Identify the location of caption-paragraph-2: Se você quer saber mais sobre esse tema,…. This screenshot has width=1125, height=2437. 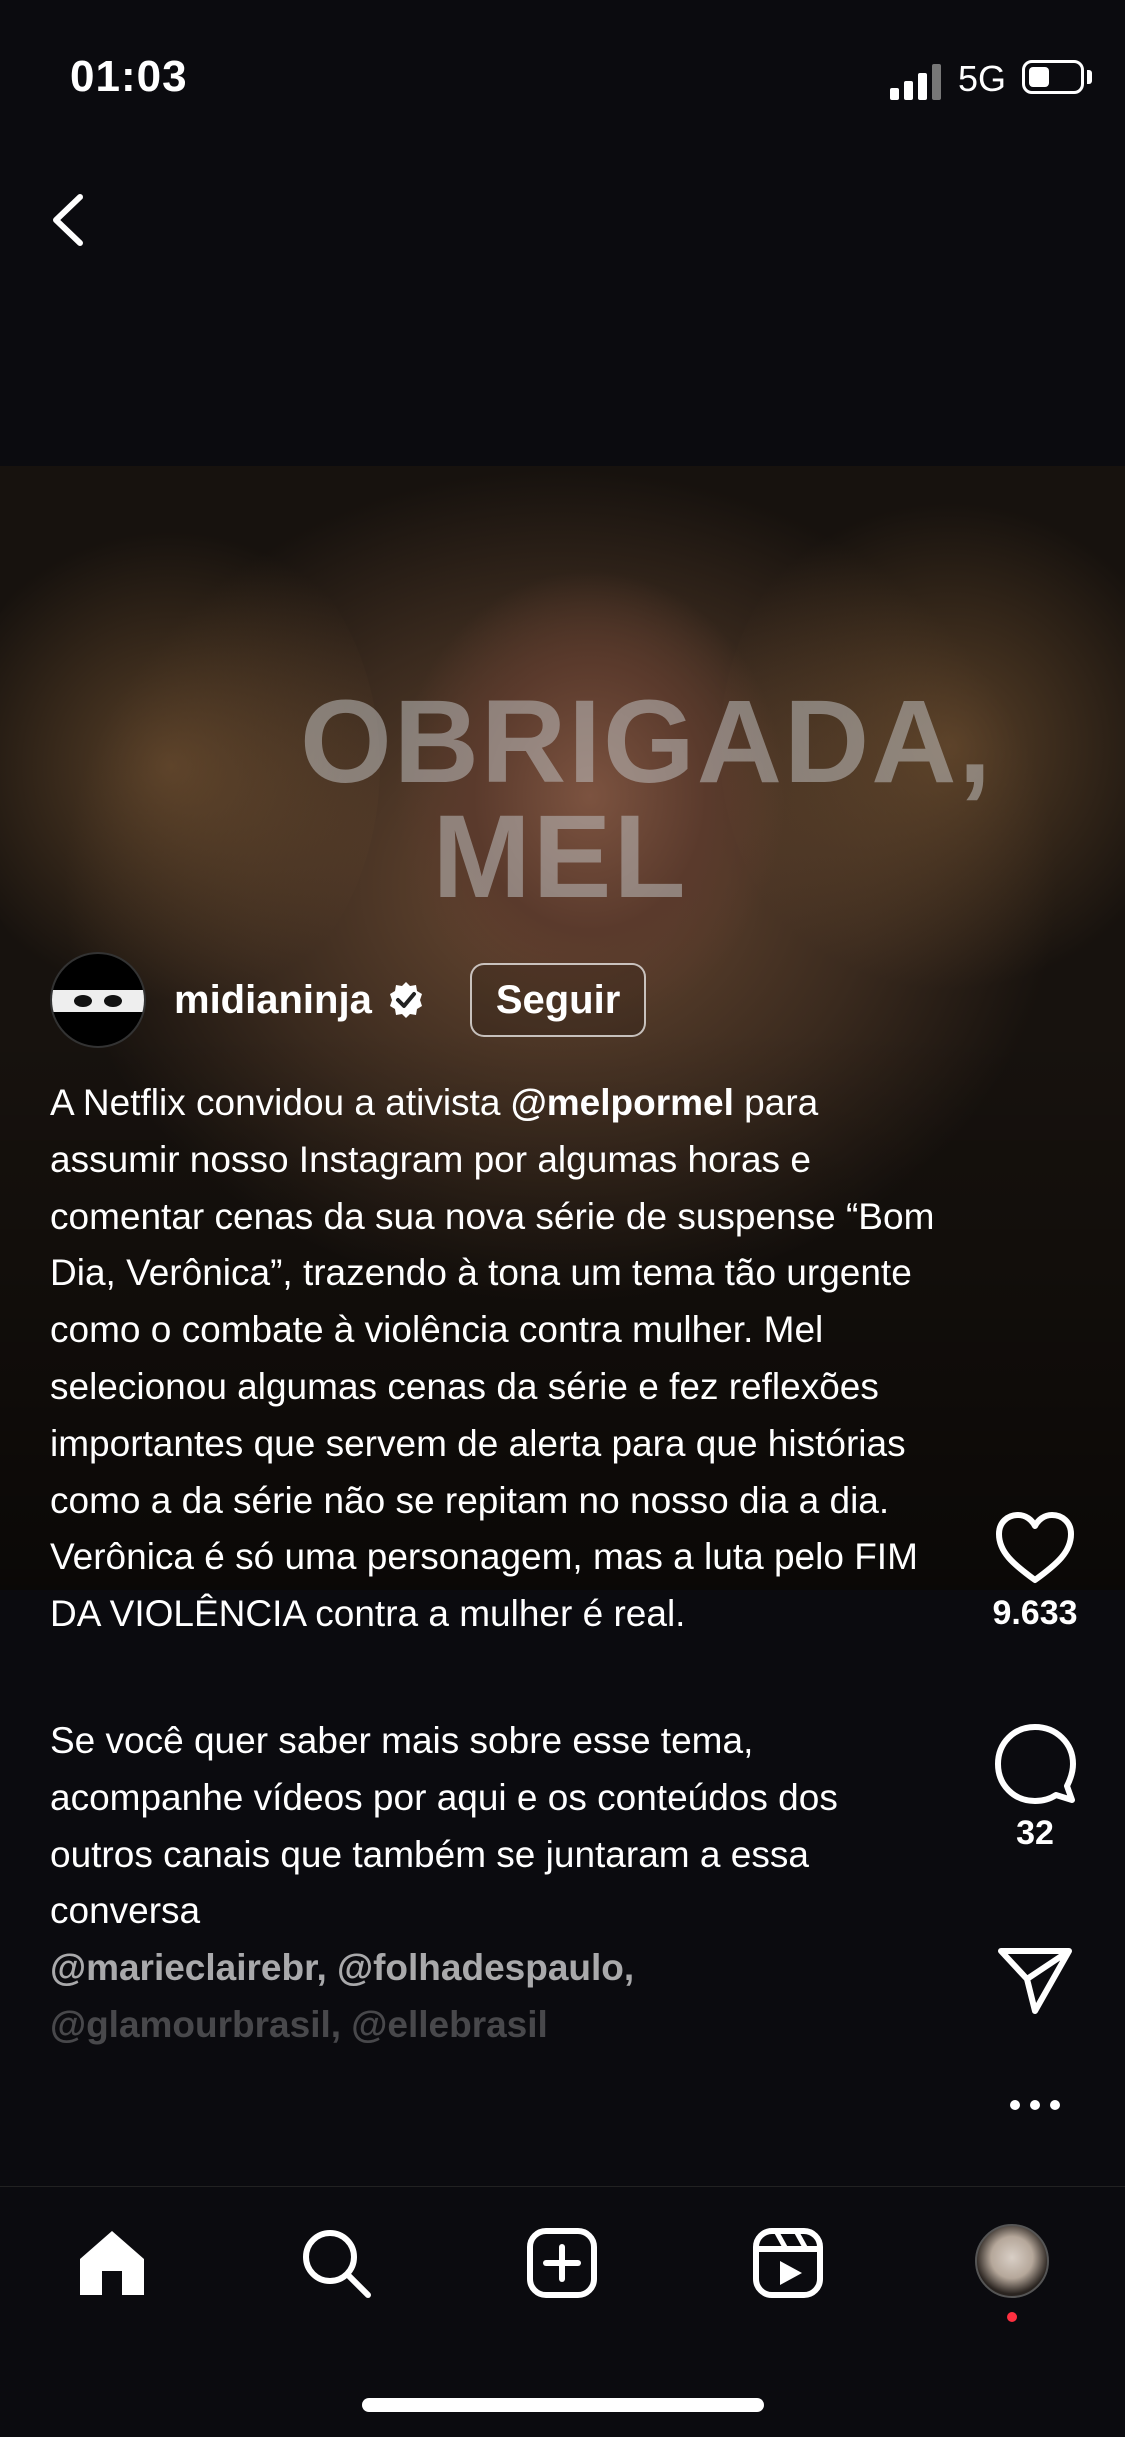
(444, 1825).